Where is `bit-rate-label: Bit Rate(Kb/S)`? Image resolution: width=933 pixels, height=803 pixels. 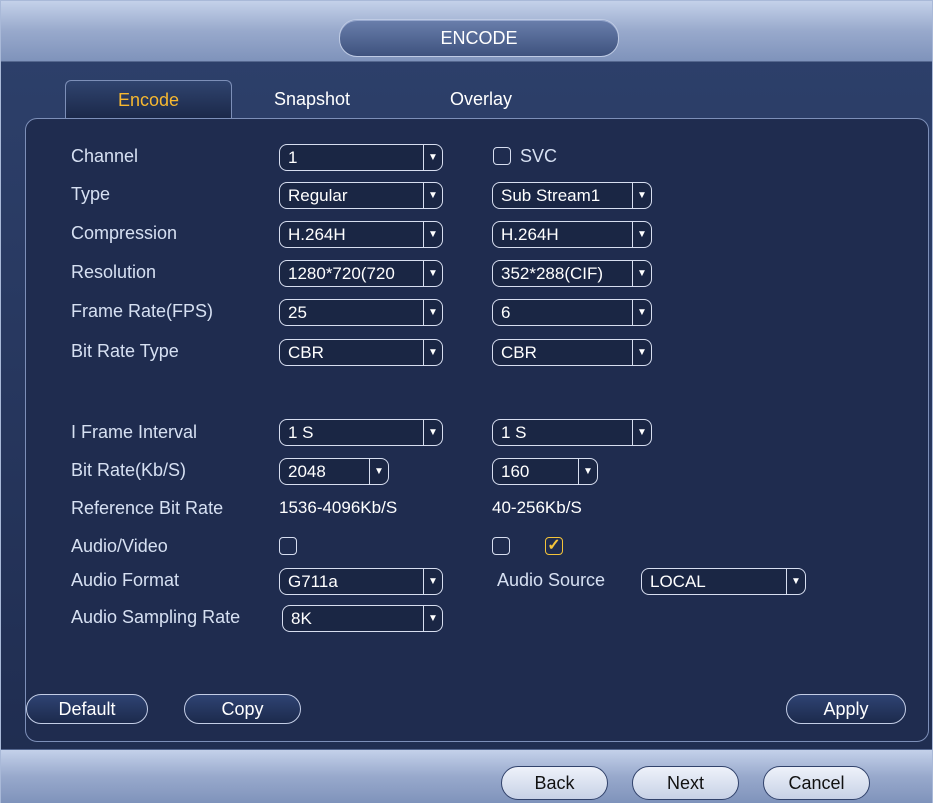
bit-rate-label: Bit Rate(Kb/S) is located at coordinates (129, 470).